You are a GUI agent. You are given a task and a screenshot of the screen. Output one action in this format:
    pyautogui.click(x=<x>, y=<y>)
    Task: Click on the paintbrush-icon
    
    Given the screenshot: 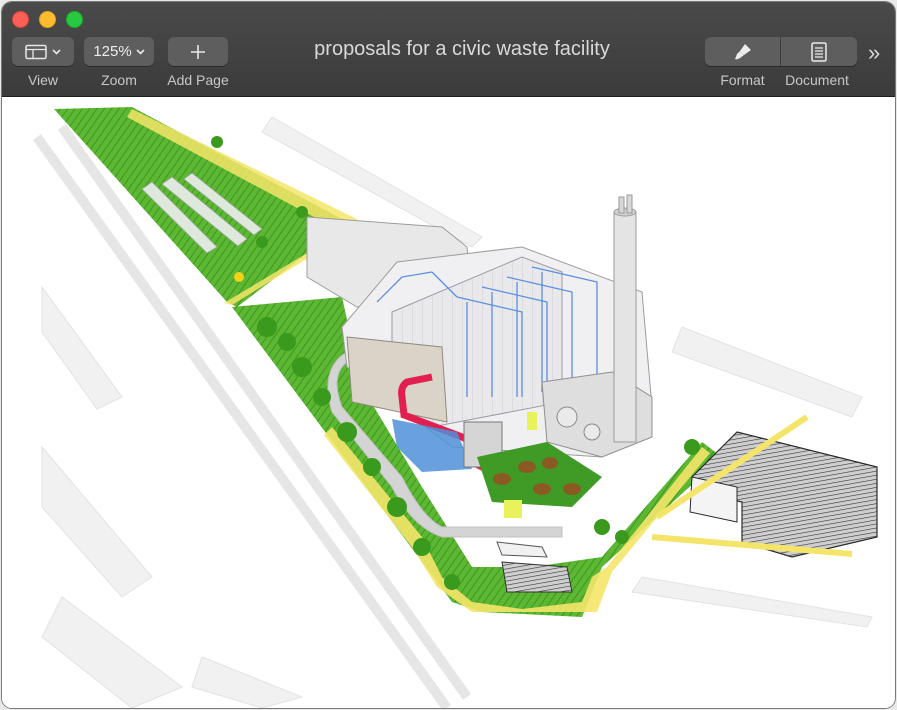 What is the action you would take?
    pyautogui.click(x=742, y=51)
    